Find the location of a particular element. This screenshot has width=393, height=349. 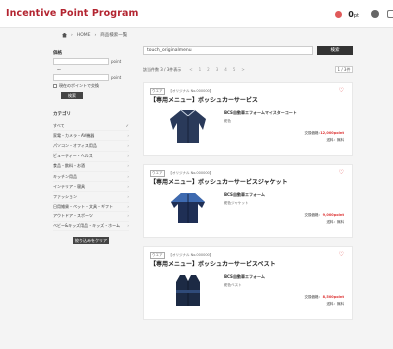

category-item: 日用雑貨・ペット・文具・ギフト › is located at coordinates (91, 207).